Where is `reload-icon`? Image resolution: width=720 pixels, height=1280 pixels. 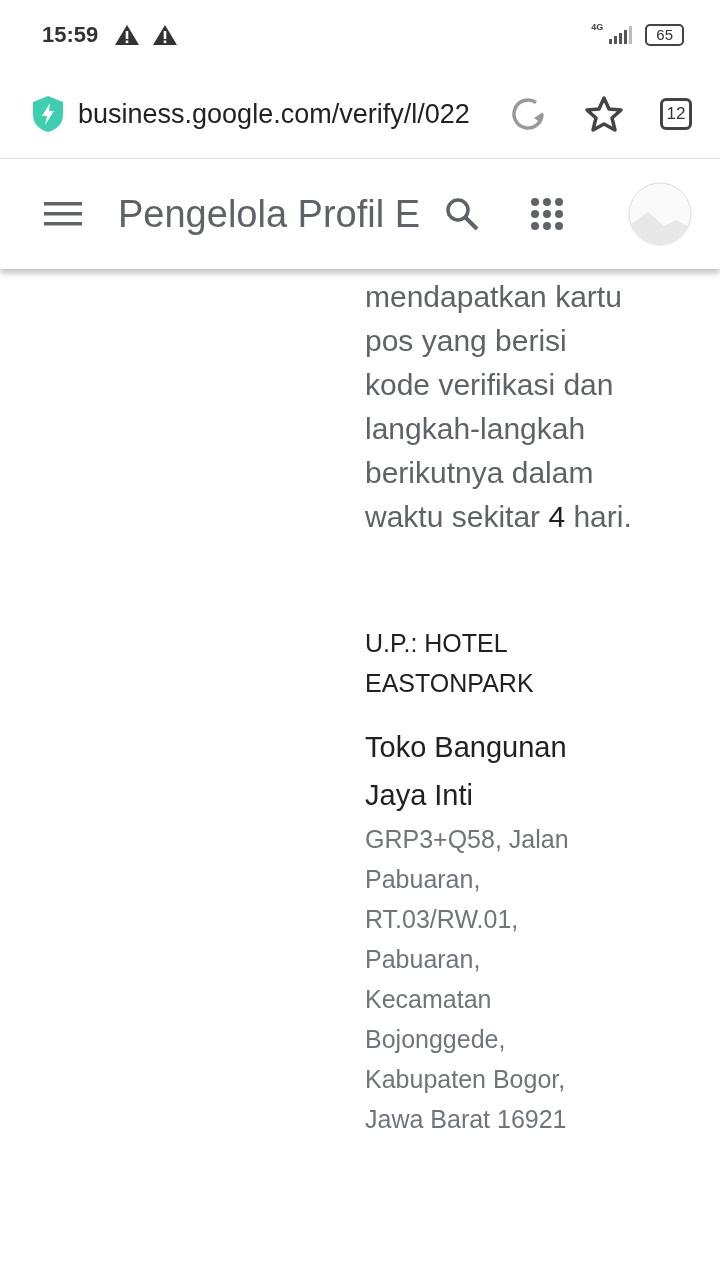 reload-icon is located at coordinates (528, 114).